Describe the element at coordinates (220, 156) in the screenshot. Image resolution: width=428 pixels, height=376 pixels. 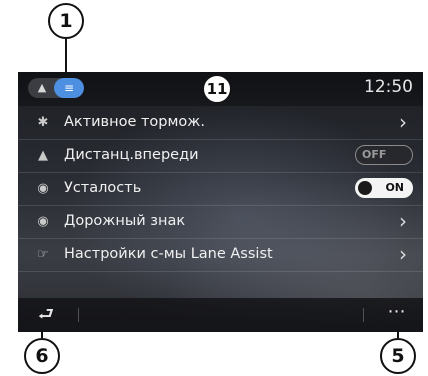
I see `menu-item-distance-ahead: ▲ Дистанц.впереди OFF` at that location.